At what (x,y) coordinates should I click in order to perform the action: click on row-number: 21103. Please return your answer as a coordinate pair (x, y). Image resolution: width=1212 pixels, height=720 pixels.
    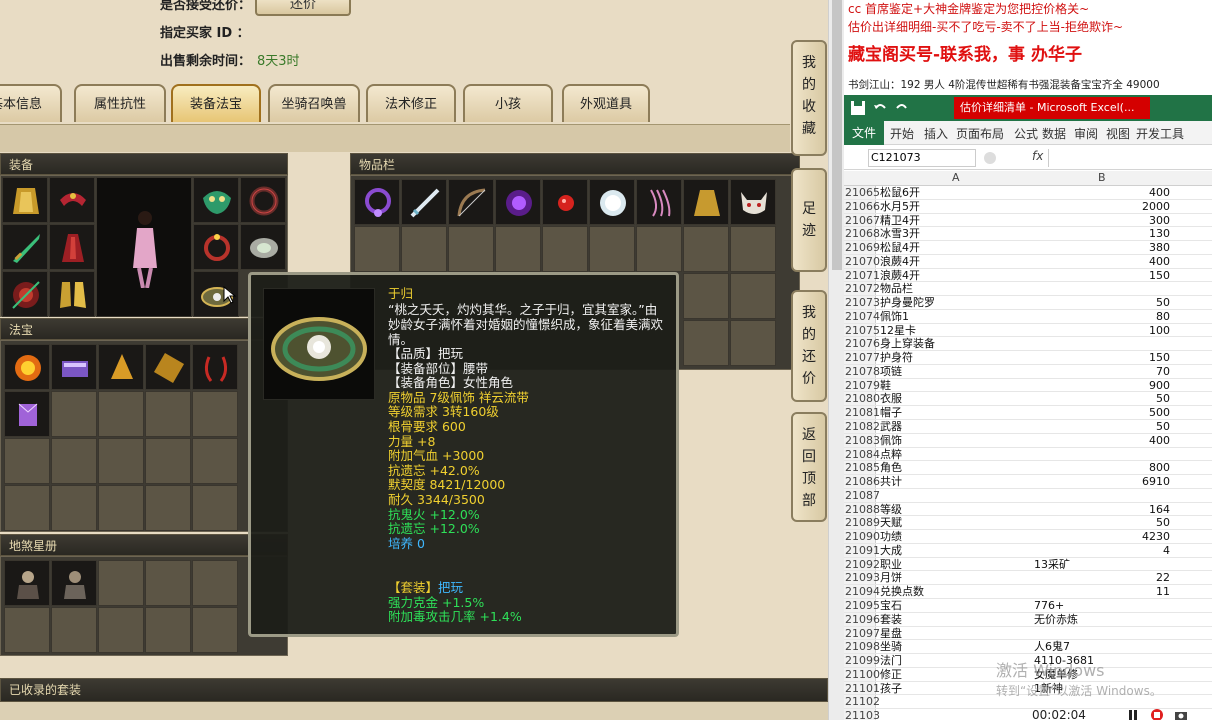
    Looking at the image, I should click on (862, 714).